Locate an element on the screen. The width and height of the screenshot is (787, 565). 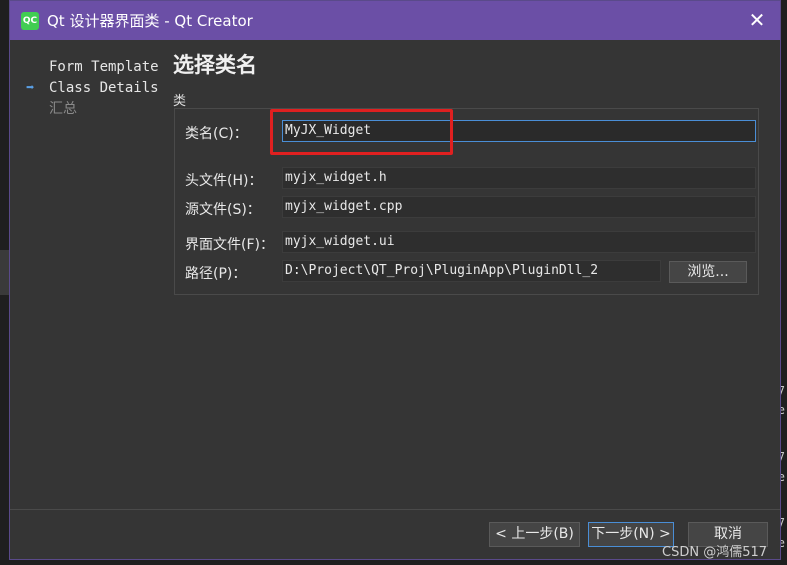
header-file-input: myjx_widget.h is located at coordinates (519, 178).